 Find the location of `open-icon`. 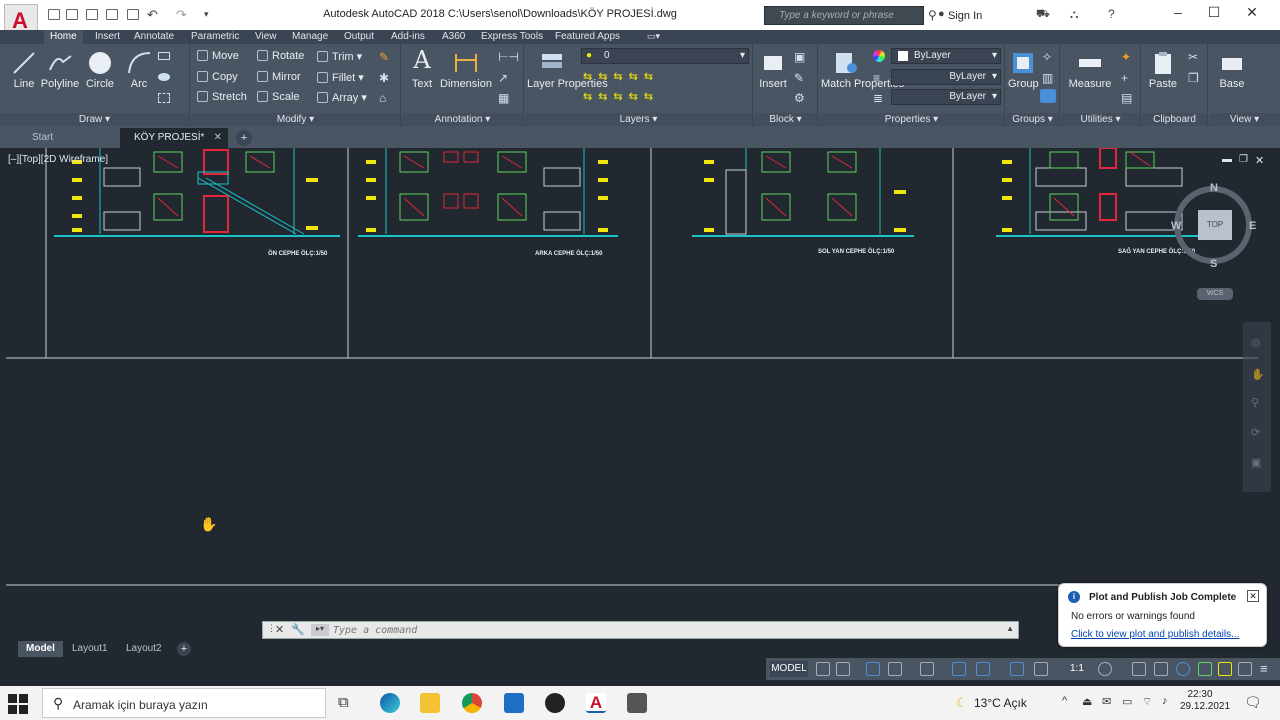

open-icon is located at coordinates (72, 14).